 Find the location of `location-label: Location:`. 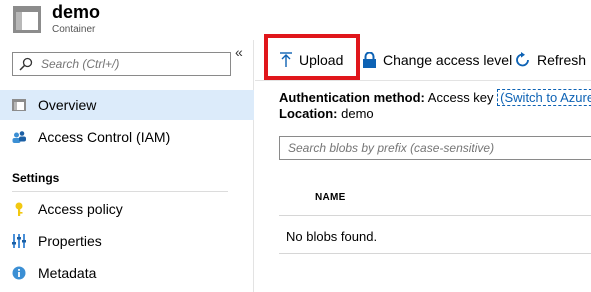

location-label: Location: is located at coordinates (308, 113).